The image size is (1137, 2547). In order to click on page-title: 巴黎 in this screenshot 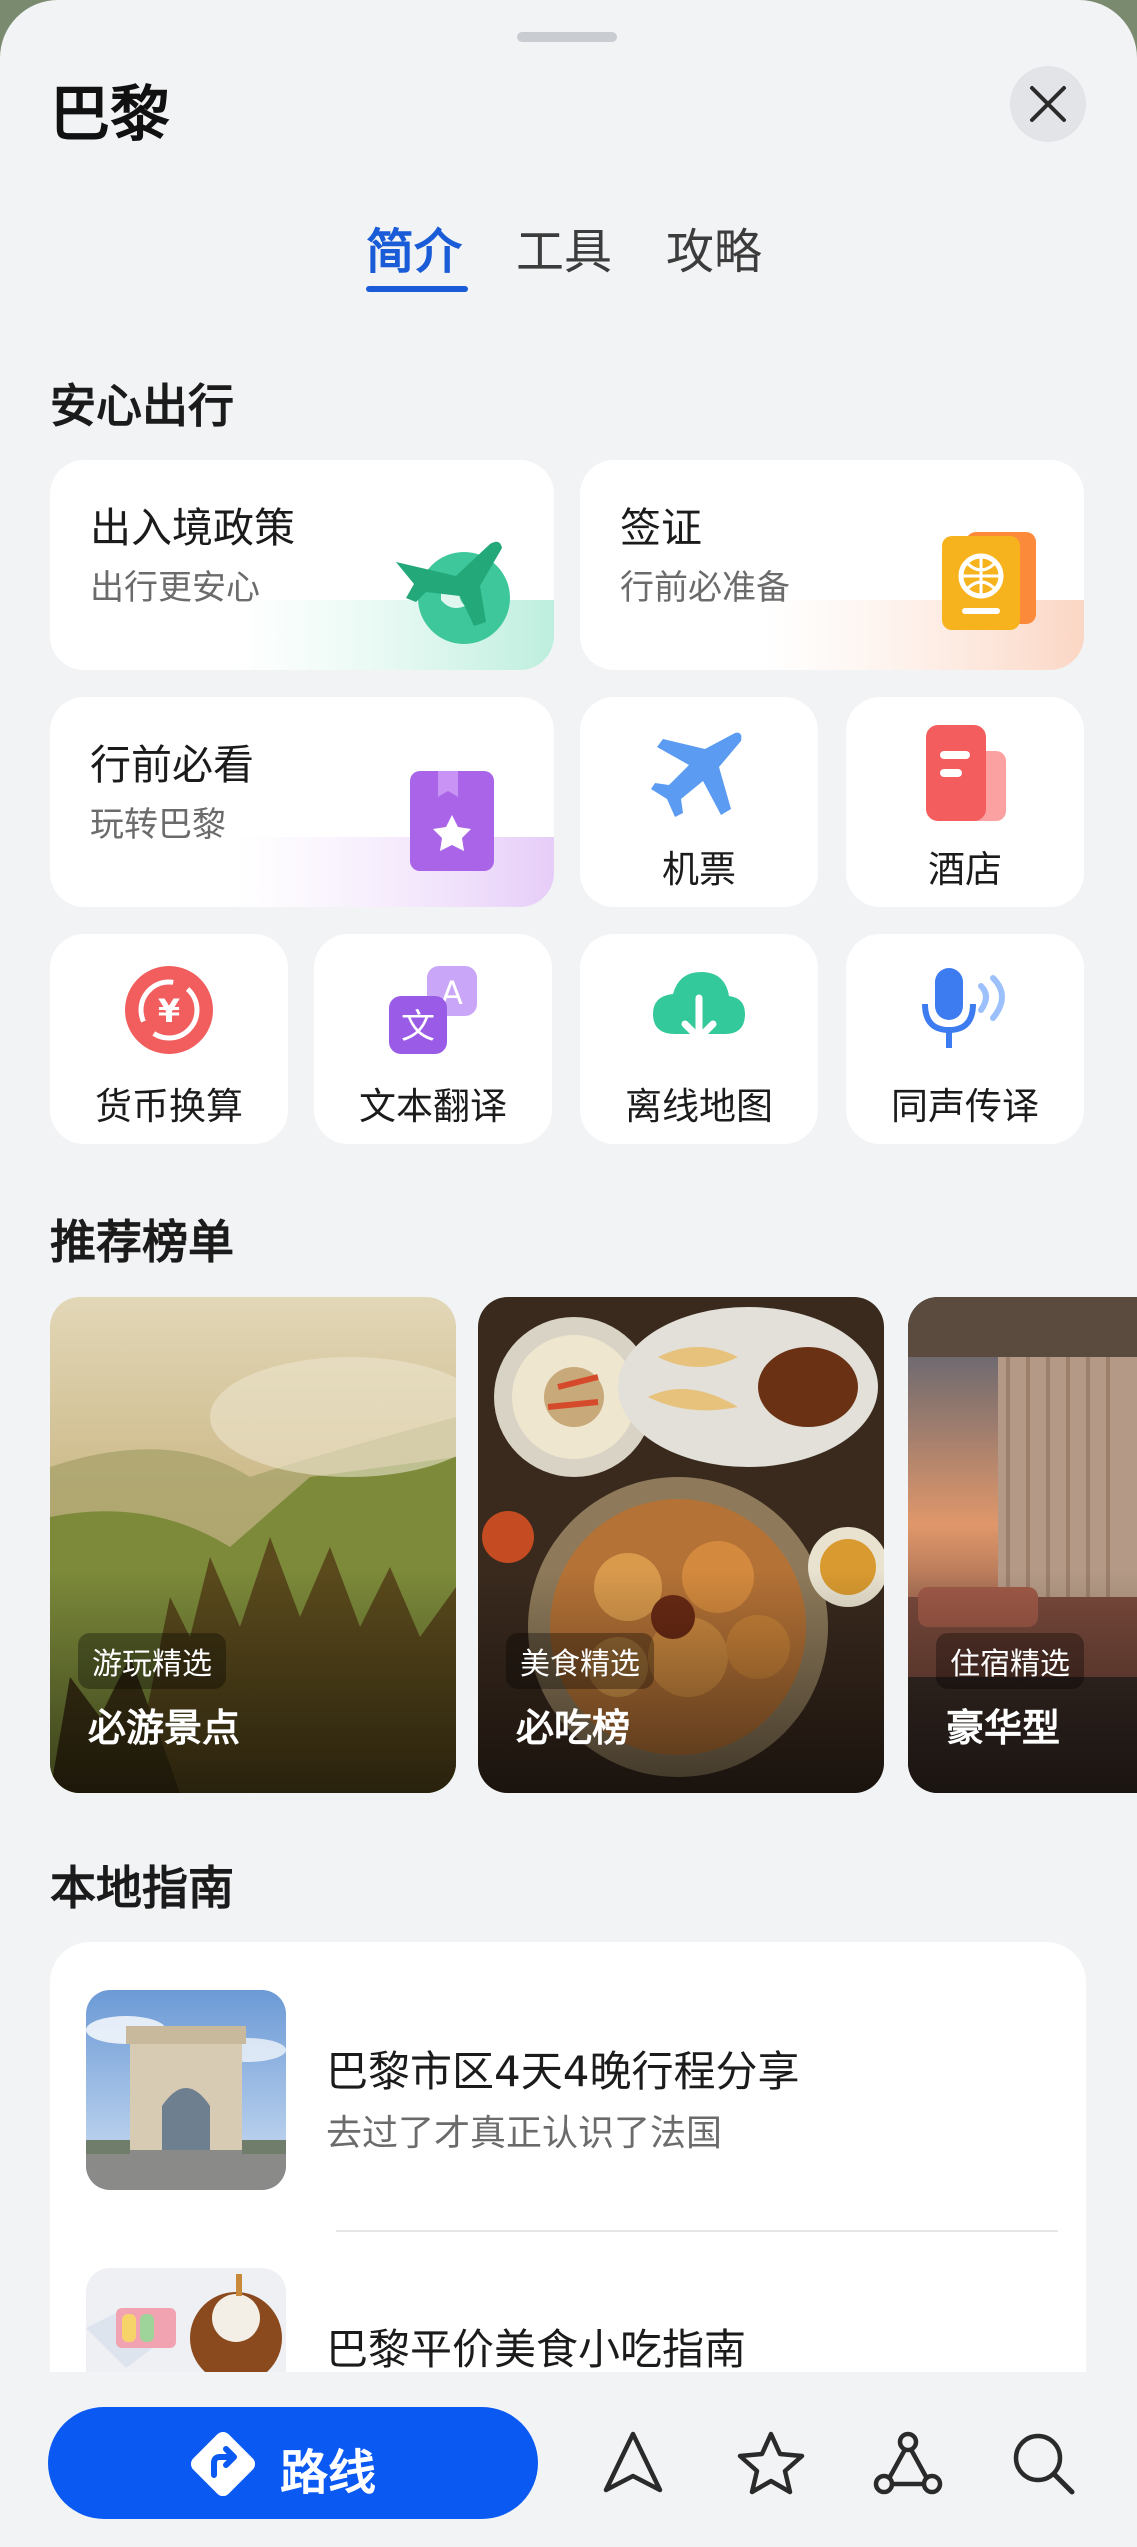, I will do `click(110, 115)`.